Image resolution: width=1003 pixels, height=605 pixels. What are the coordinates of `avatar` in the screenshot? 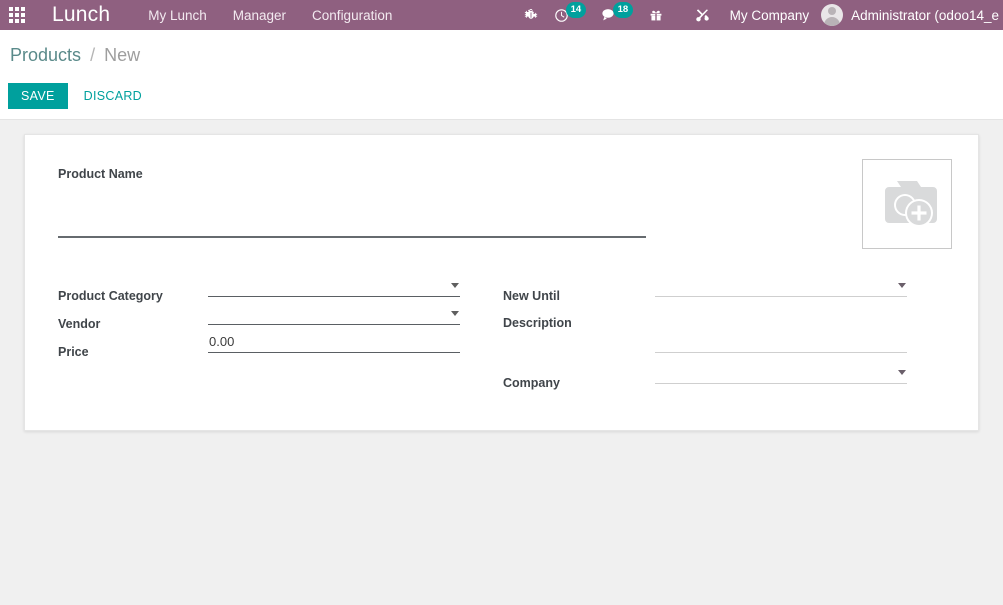 It's located at (832, 15).